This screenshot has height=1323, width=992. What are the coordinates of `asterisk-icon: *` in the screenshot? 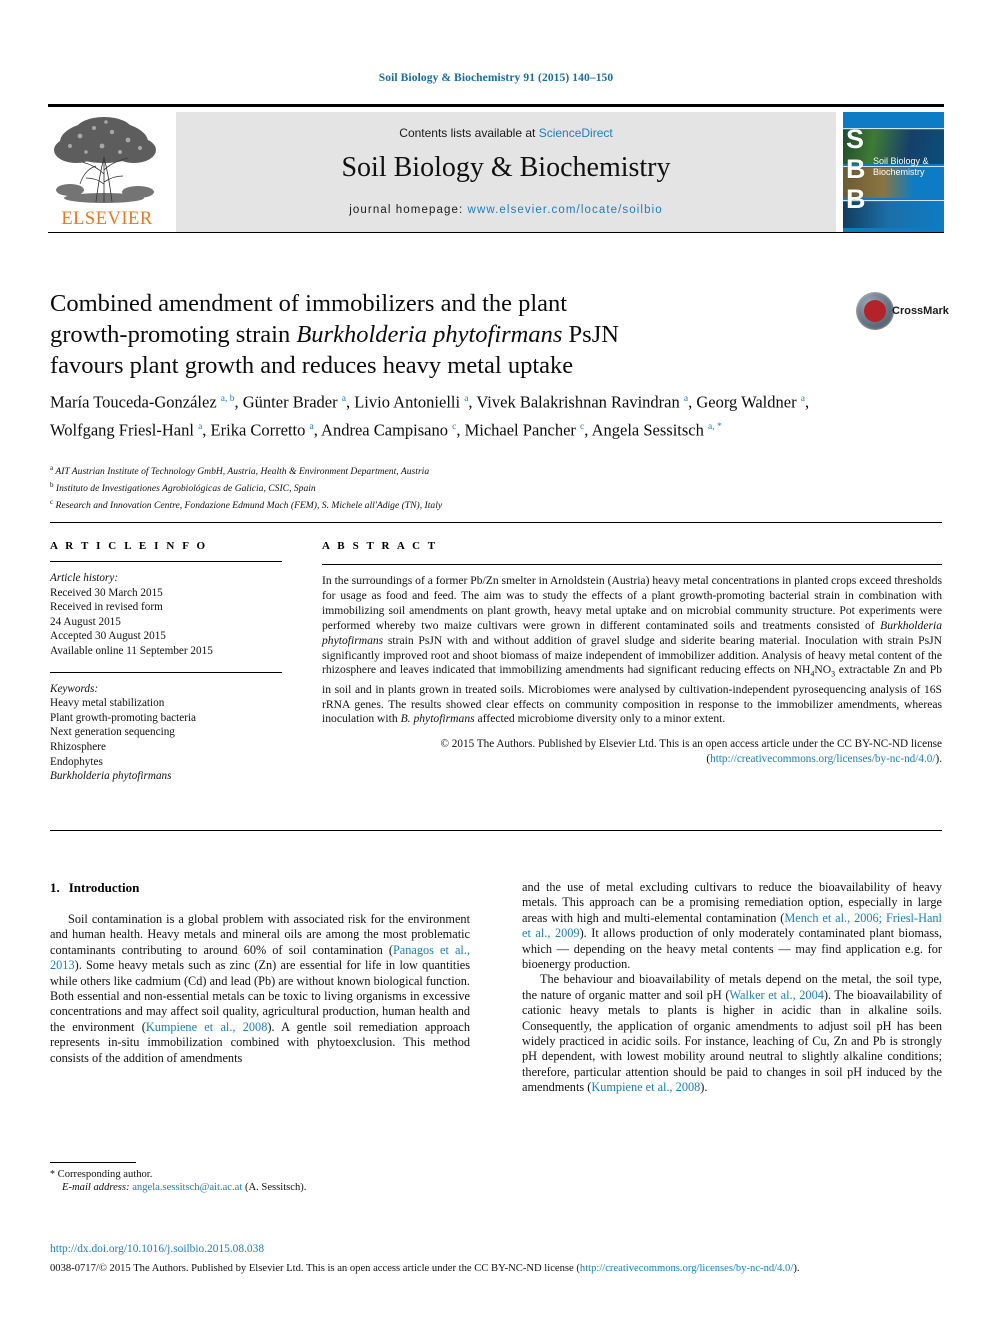 It's located at (52, 1174).